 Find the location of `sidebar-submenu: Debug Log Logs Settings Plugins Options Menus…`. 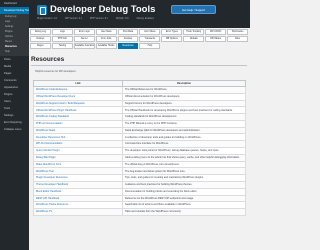

sidebar-submenu: Debug Log Logs Settings Plugins Options Menus… is located at coordinates (14, 35).